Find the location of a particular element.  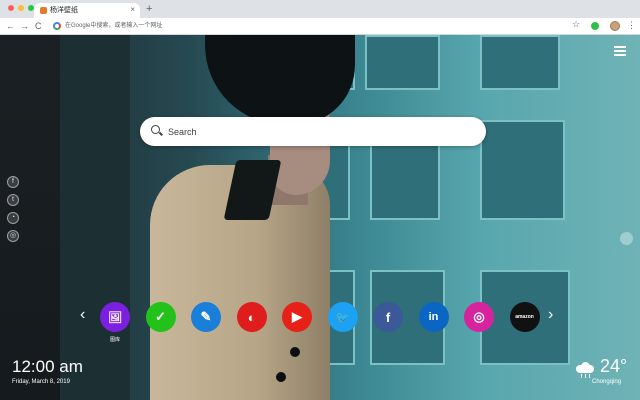

close-window-button is located at coordinates (11, 8).